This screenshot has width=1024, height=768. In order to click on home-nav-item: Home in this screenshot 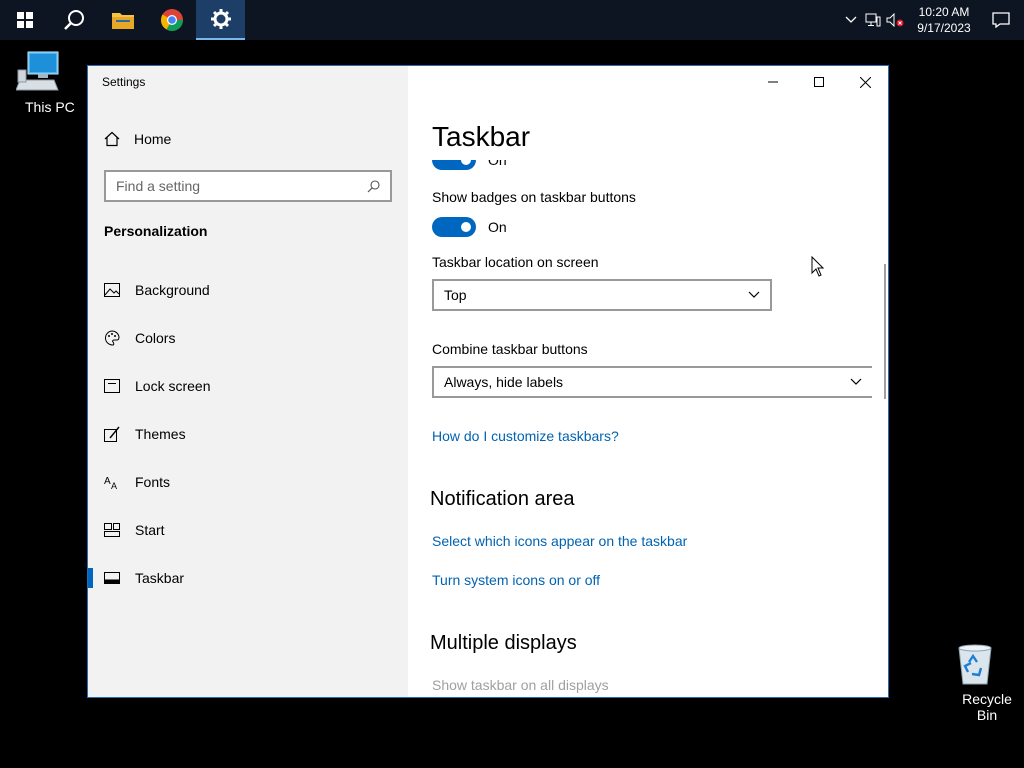, I will do `click(137, 139)`.